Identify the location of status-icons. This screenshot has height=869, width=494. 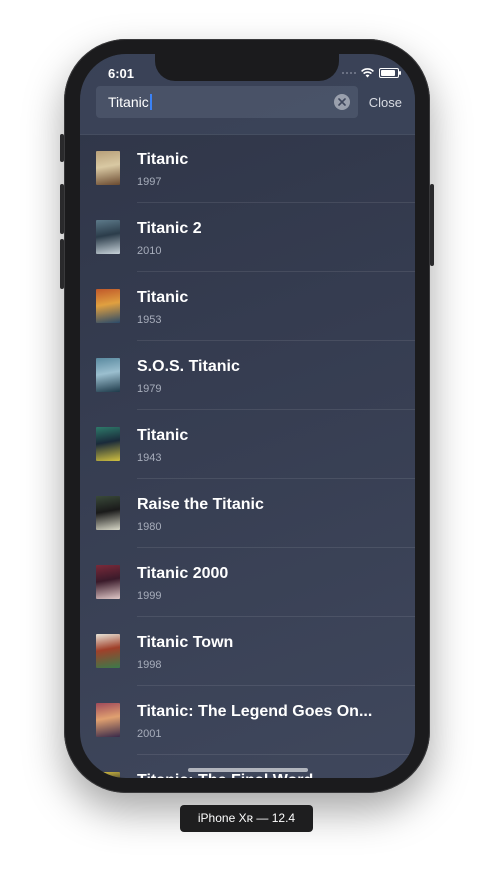
(371, 73).